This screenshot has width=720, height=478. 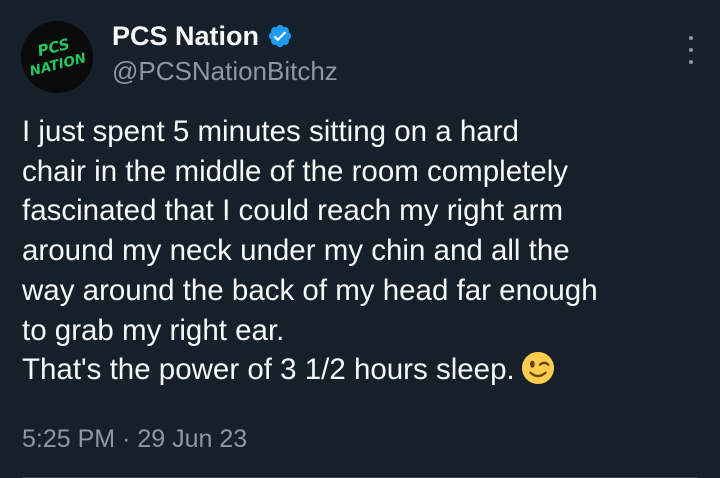 I want to click on author-name-row: PCS Nation, so click(x=202, y=36).